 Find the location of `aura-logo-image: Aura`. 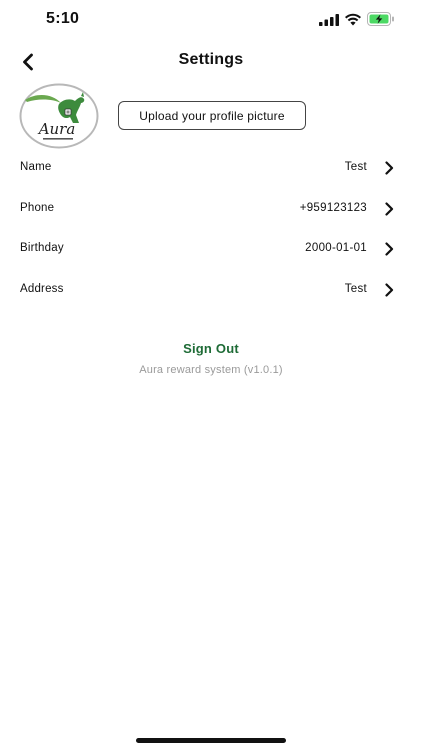

aura-logo-image: Aura is located at coordinates (59, 116).